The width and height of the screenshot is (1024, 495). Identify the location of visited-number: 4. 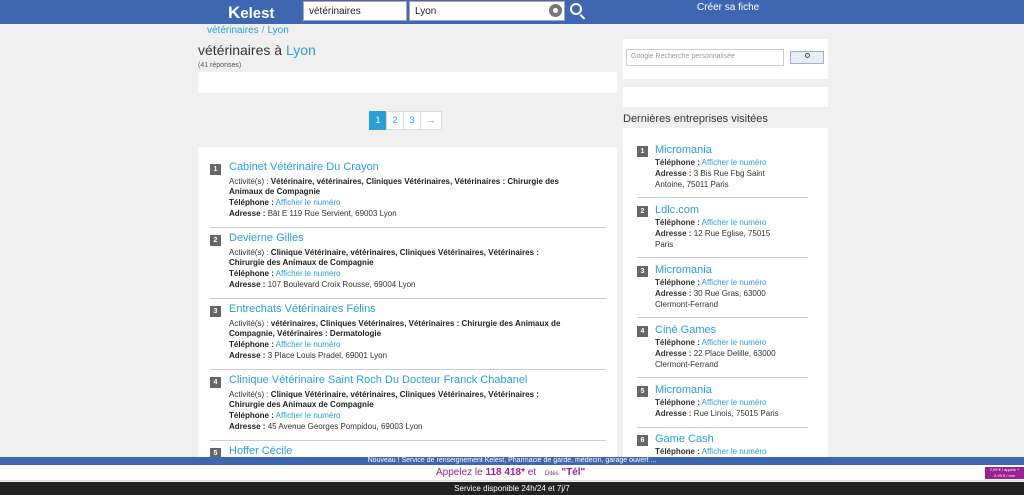
(642, 331).